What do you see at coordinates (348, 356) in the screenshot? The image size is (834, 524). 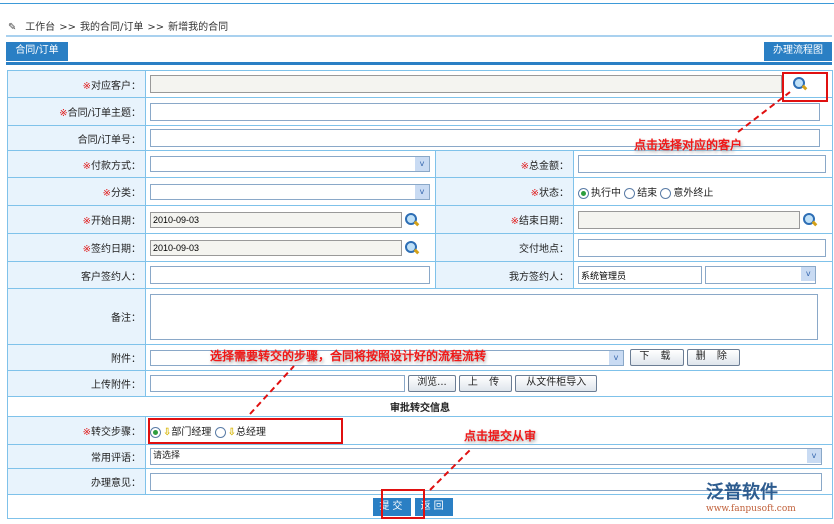 I see `annotation-step: 选择需要转交的步骤，合同将按照设计好的流程流转` at bounding box center [348, 356].